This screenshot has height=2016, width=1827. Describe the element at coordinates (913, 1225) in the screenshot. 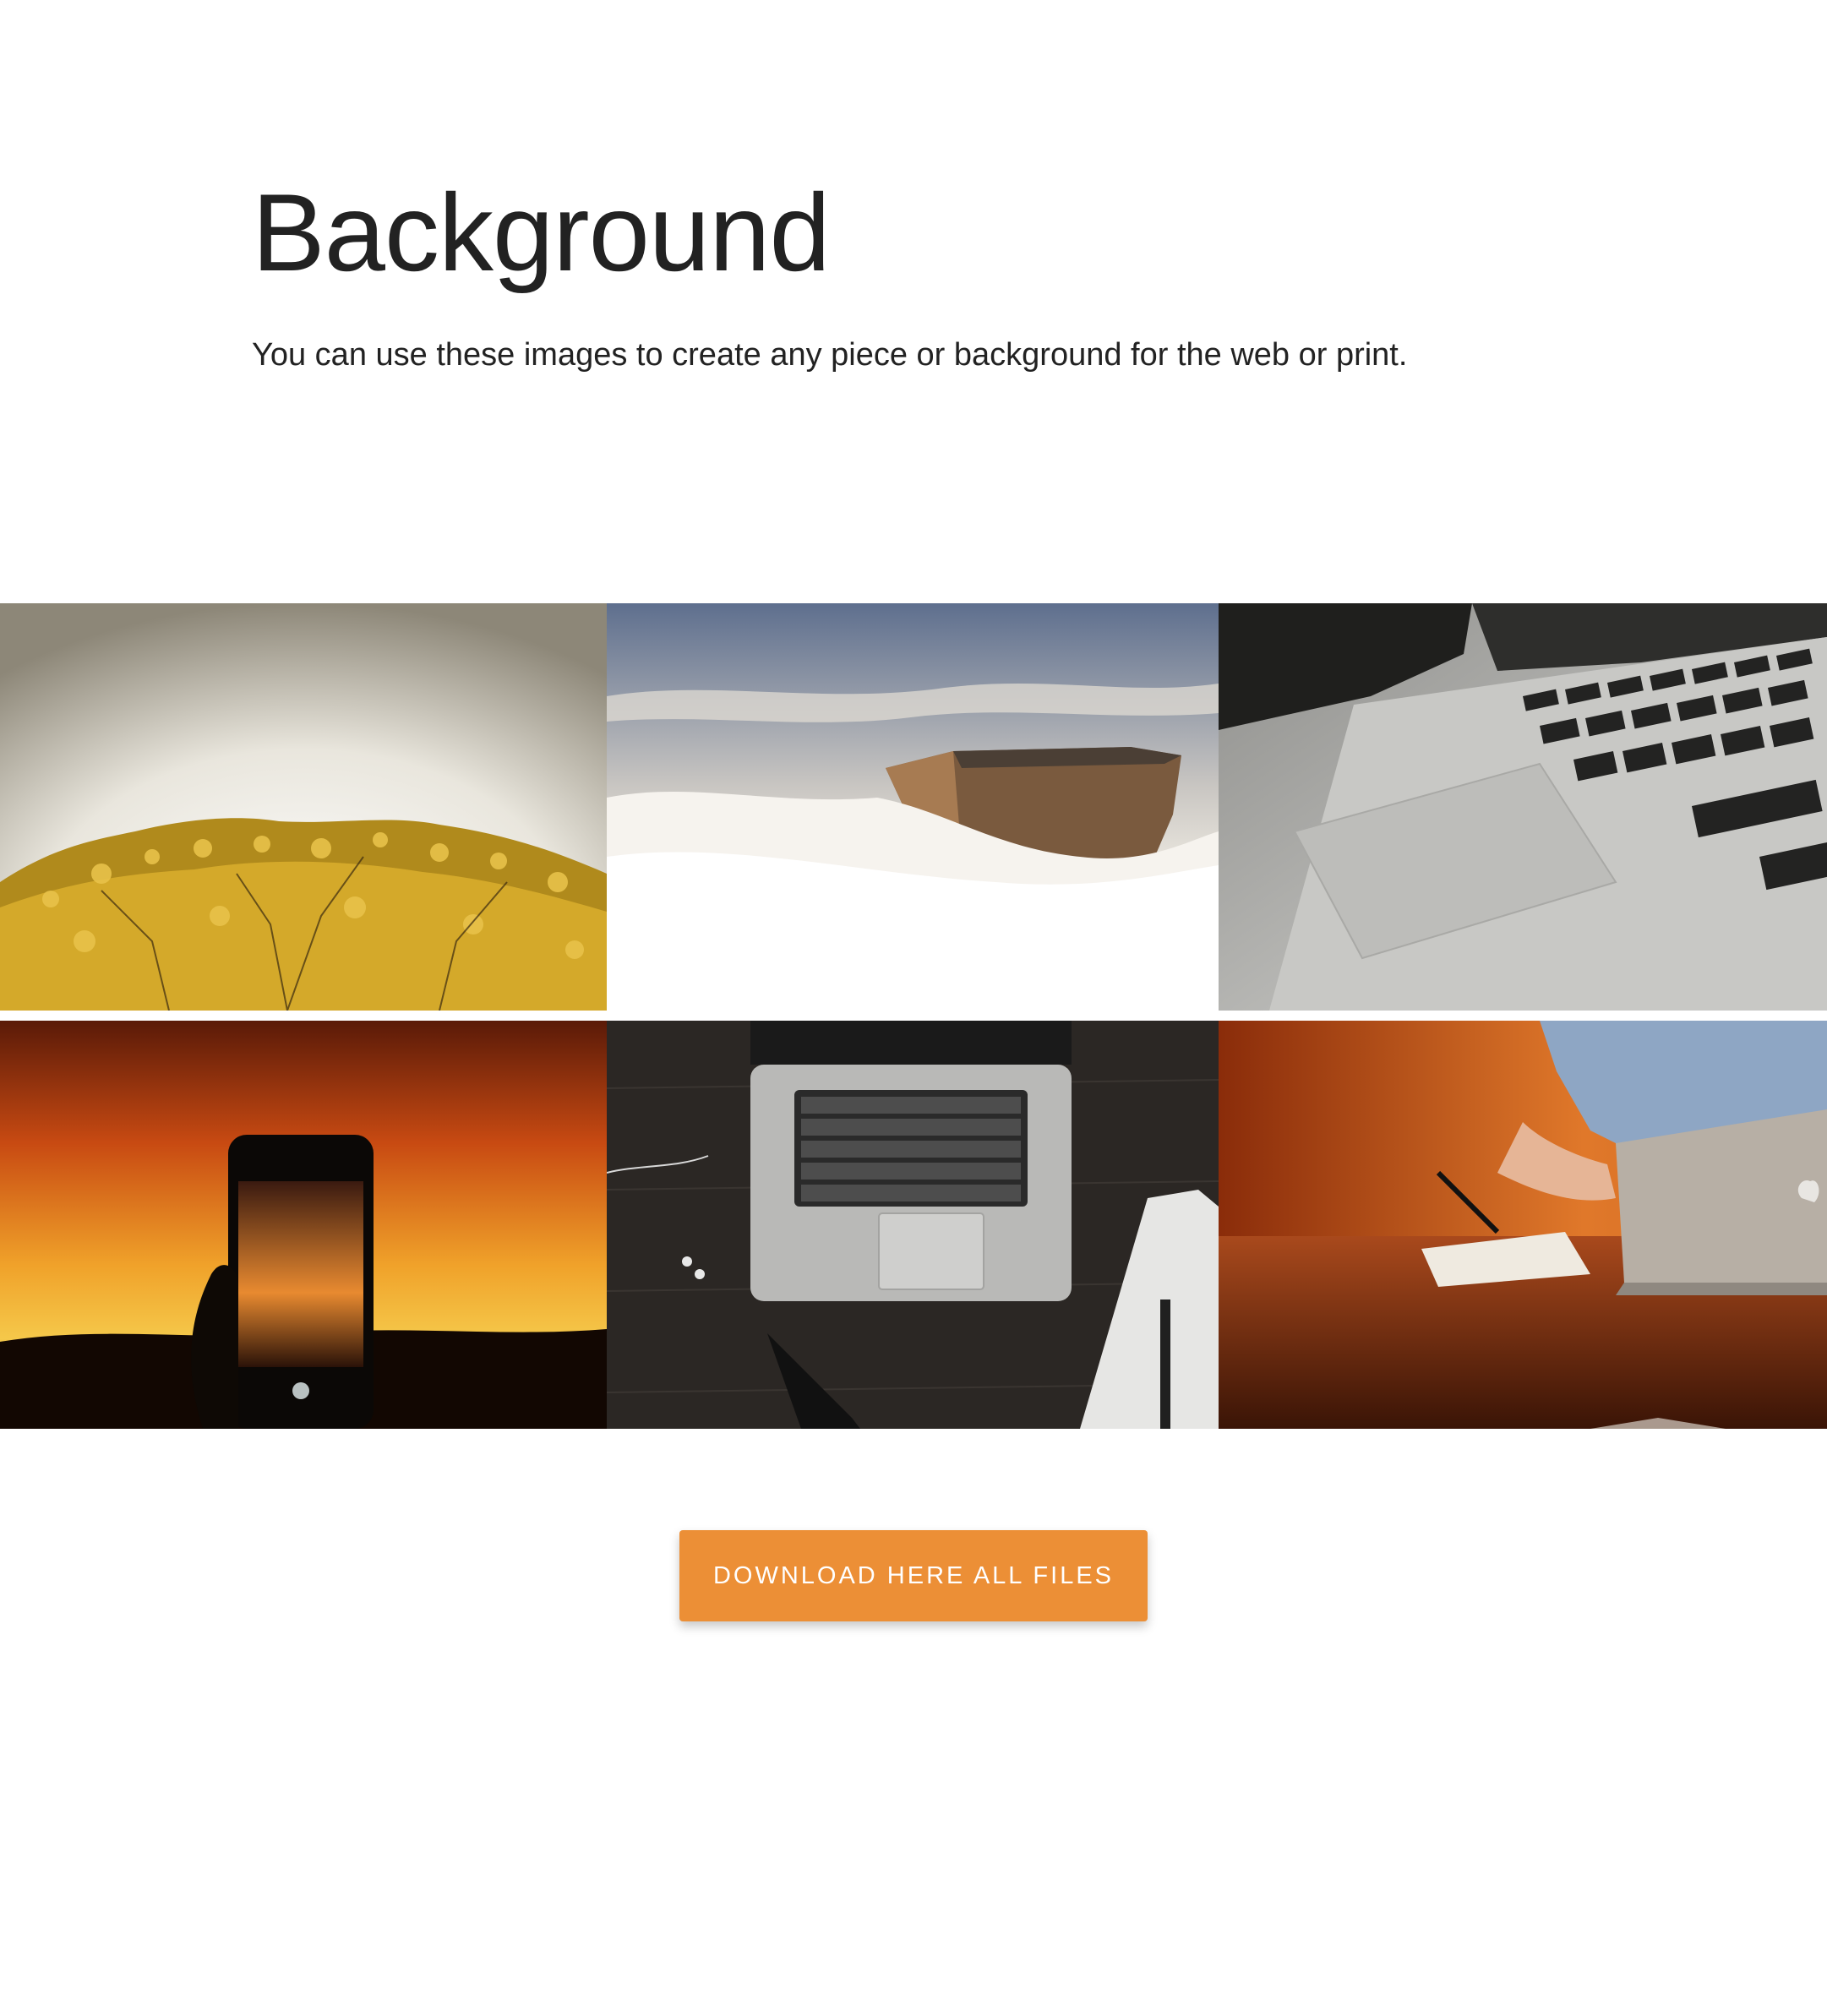

I see `gallery-image-laptop-on-dark-desk` at that location.